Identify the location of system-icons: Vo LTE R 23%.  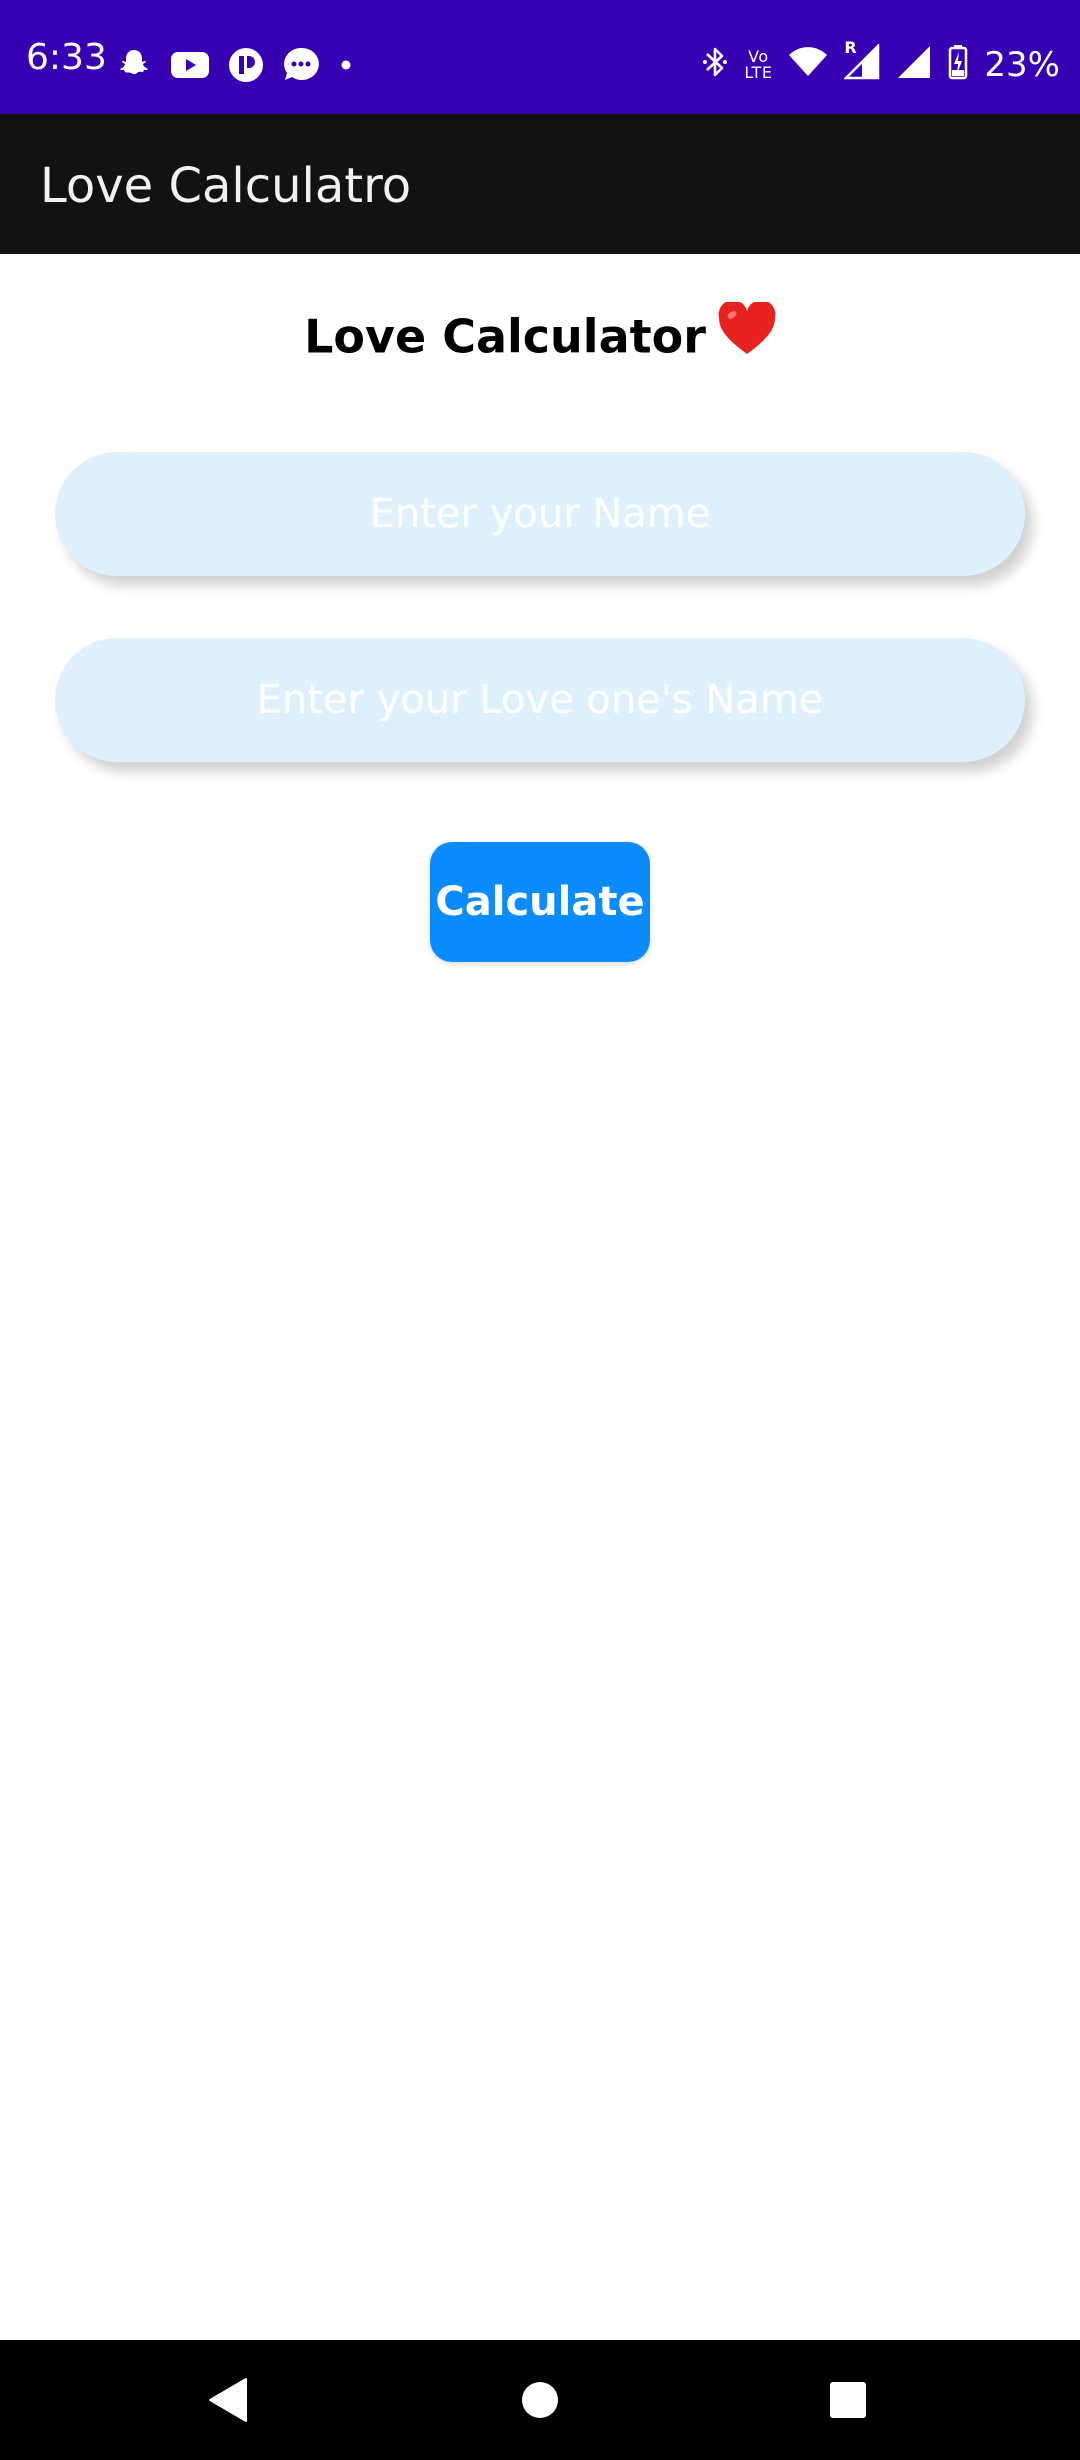
(881, 62).